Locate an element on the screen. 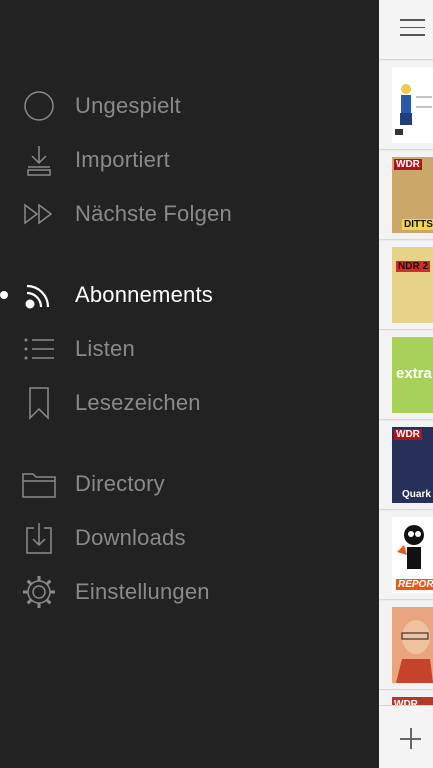  subscriptions-feed-icon is located at coordinates (39, 295).